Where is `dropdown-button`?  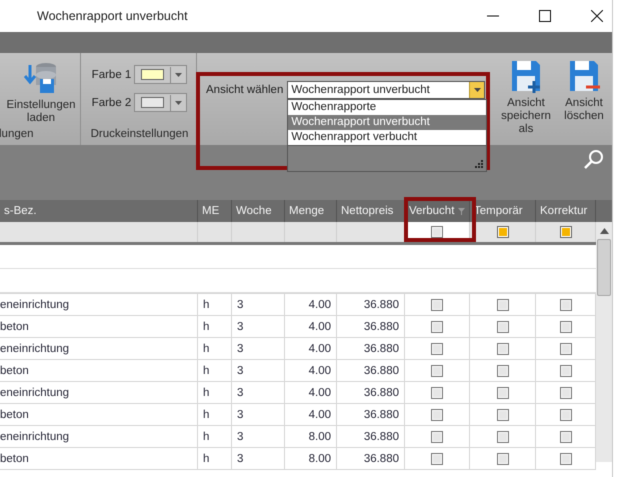 dropdown-button is located at coordinates (476, 90).